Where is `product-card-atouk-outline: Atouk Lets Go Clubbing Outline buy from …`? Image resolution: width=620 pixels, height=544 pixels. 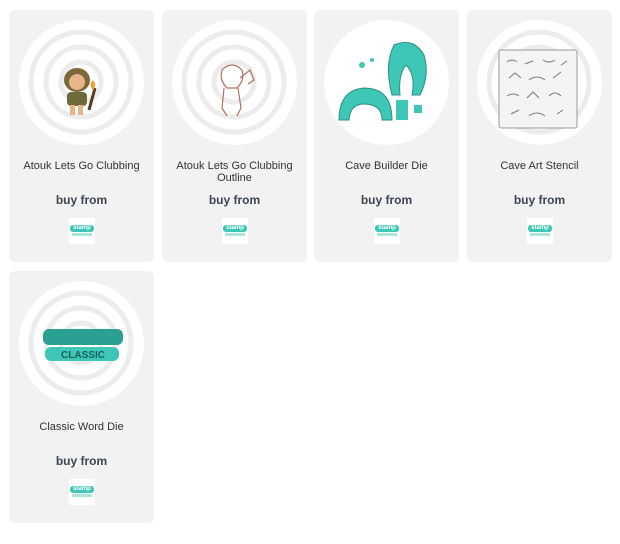
product-card-atouk-outline: Atouk Lets Go Clubbing Outline buy from … is located at coordinates (234, 136).